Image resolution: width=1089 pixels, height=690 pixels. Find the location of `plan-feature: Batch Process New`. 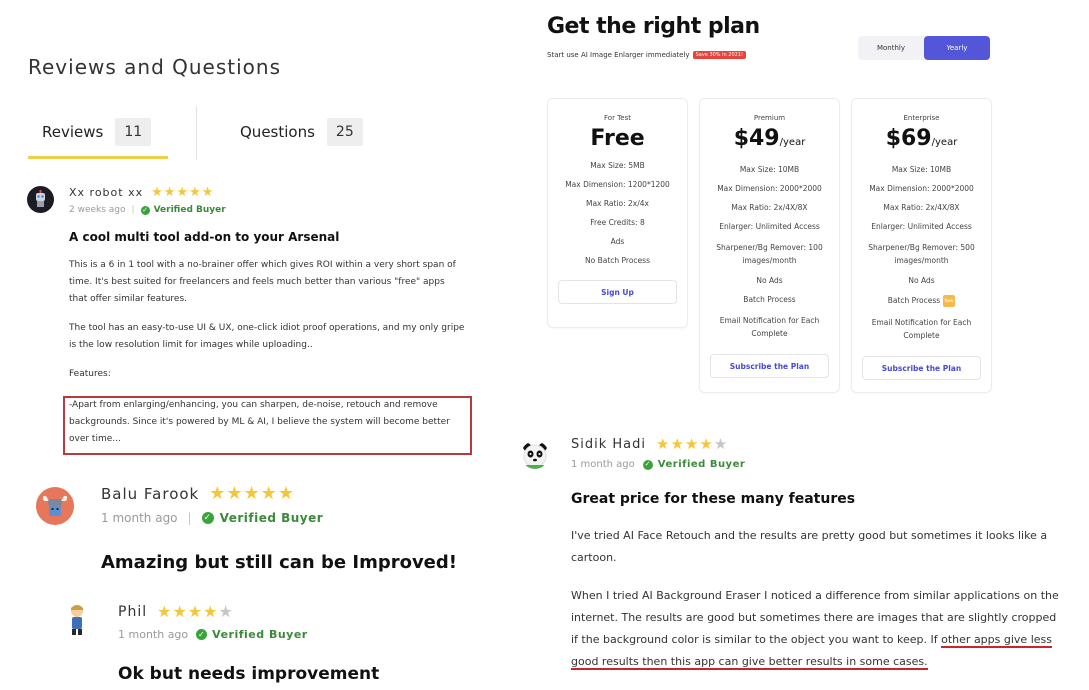

plan-feature: Batch Process New is located at coordinates (922, 301).